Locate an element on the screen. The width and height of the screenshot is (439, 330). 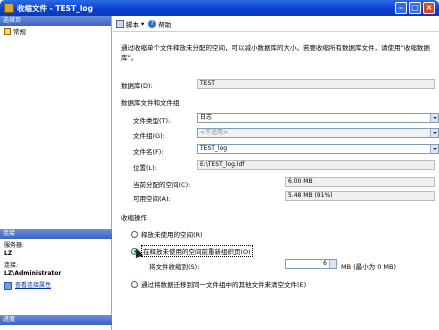
close-button: × is located at coordinates (429, 8).